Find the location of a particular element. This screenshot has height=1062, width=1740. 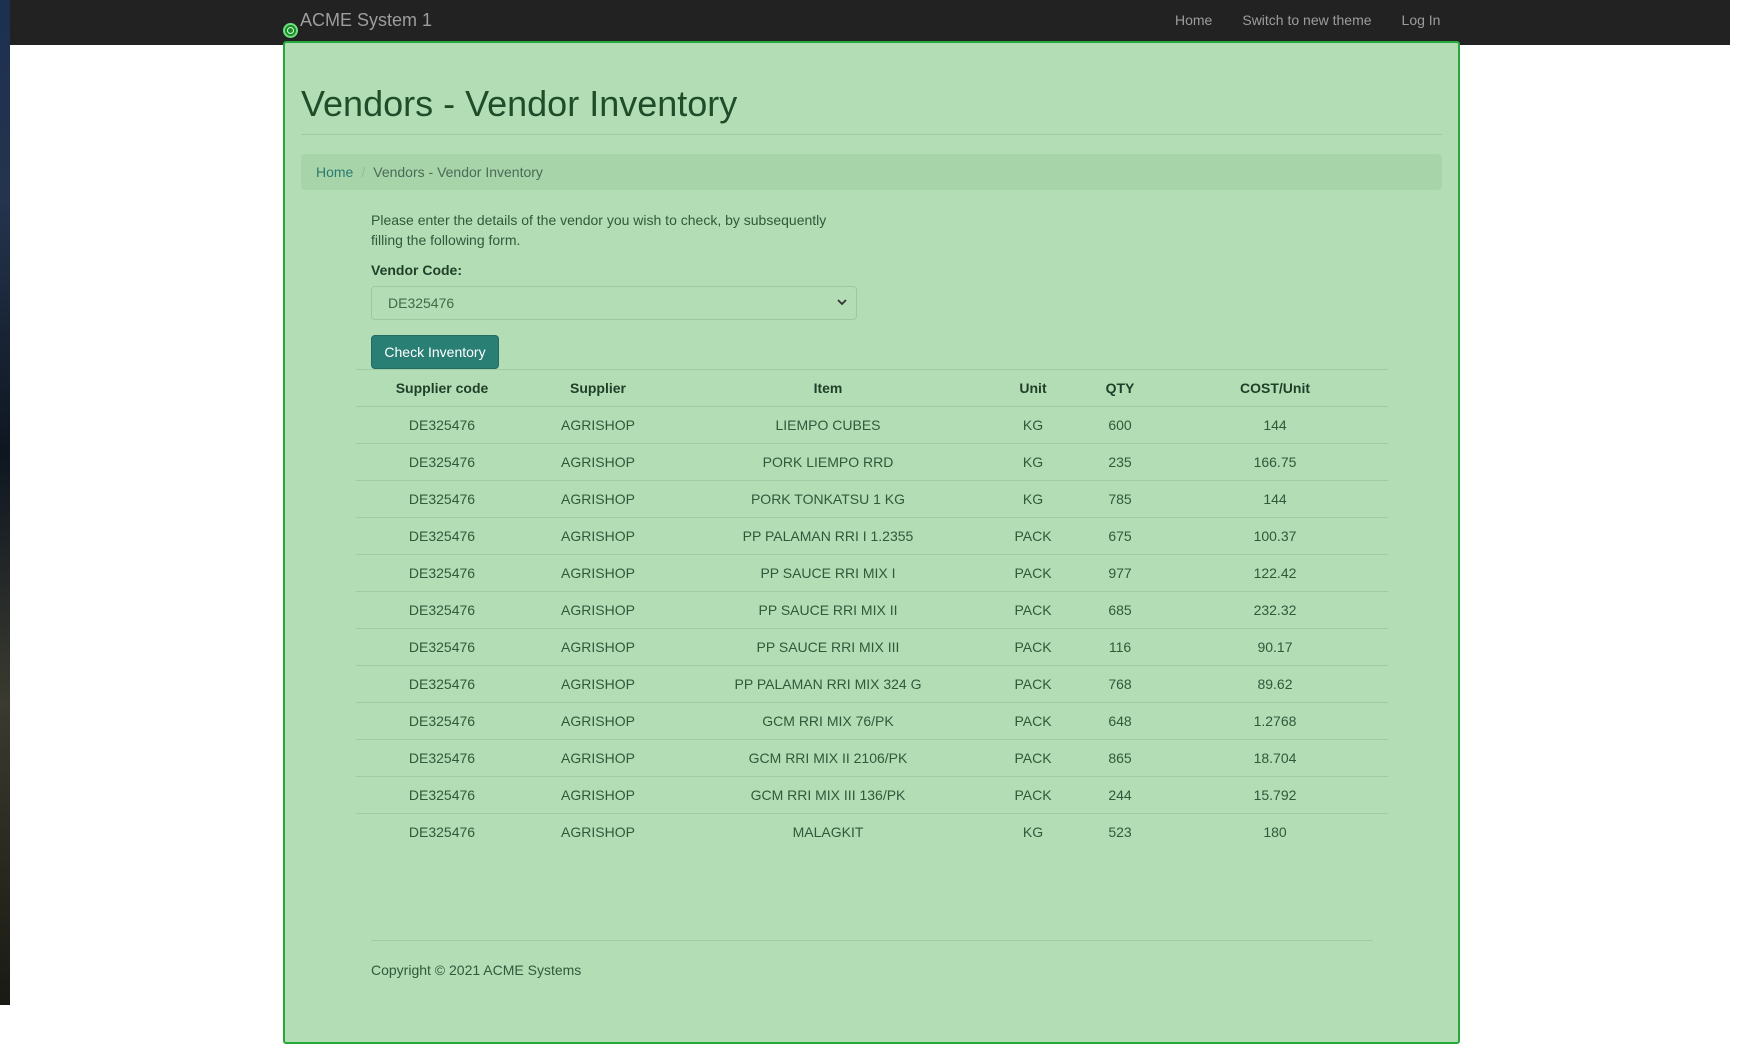

copyright-text: Copyright © 2021 ACME Systems is located at coordinates (476, 970).